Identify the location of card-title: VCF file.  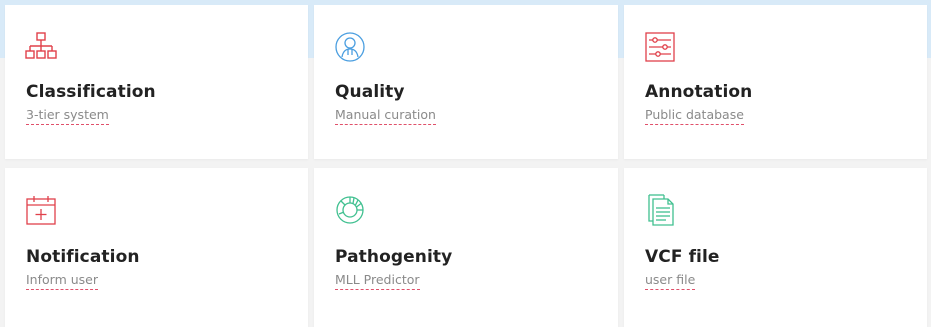
(682, 257).